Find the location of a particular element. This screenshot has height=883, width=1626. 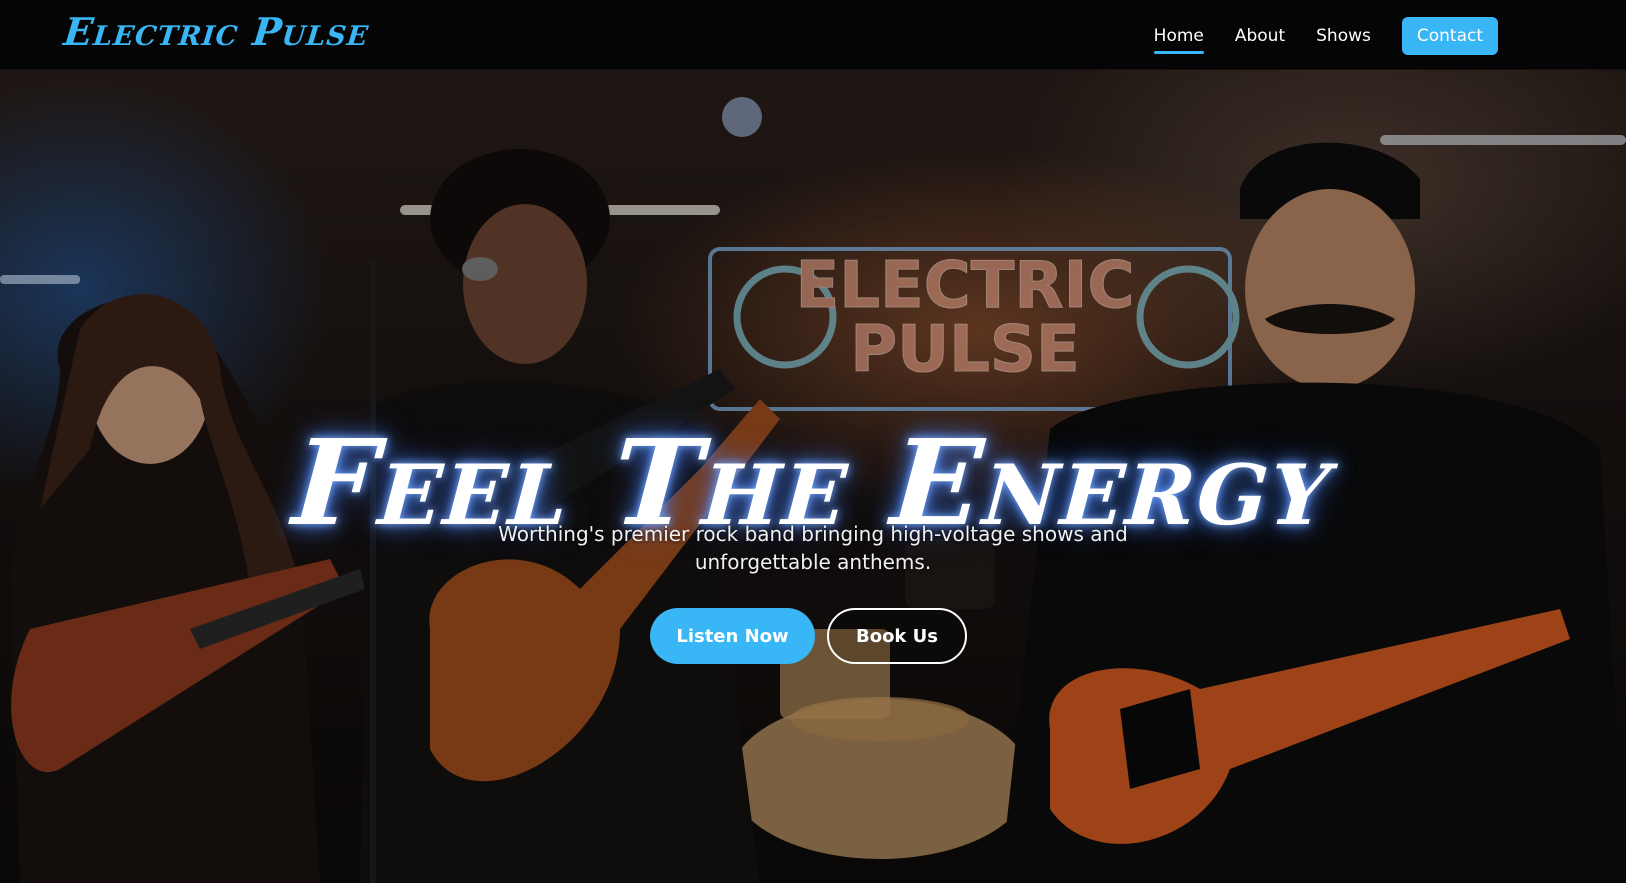

nav-link-shows: Shows is located at coordinates (1343, 36).